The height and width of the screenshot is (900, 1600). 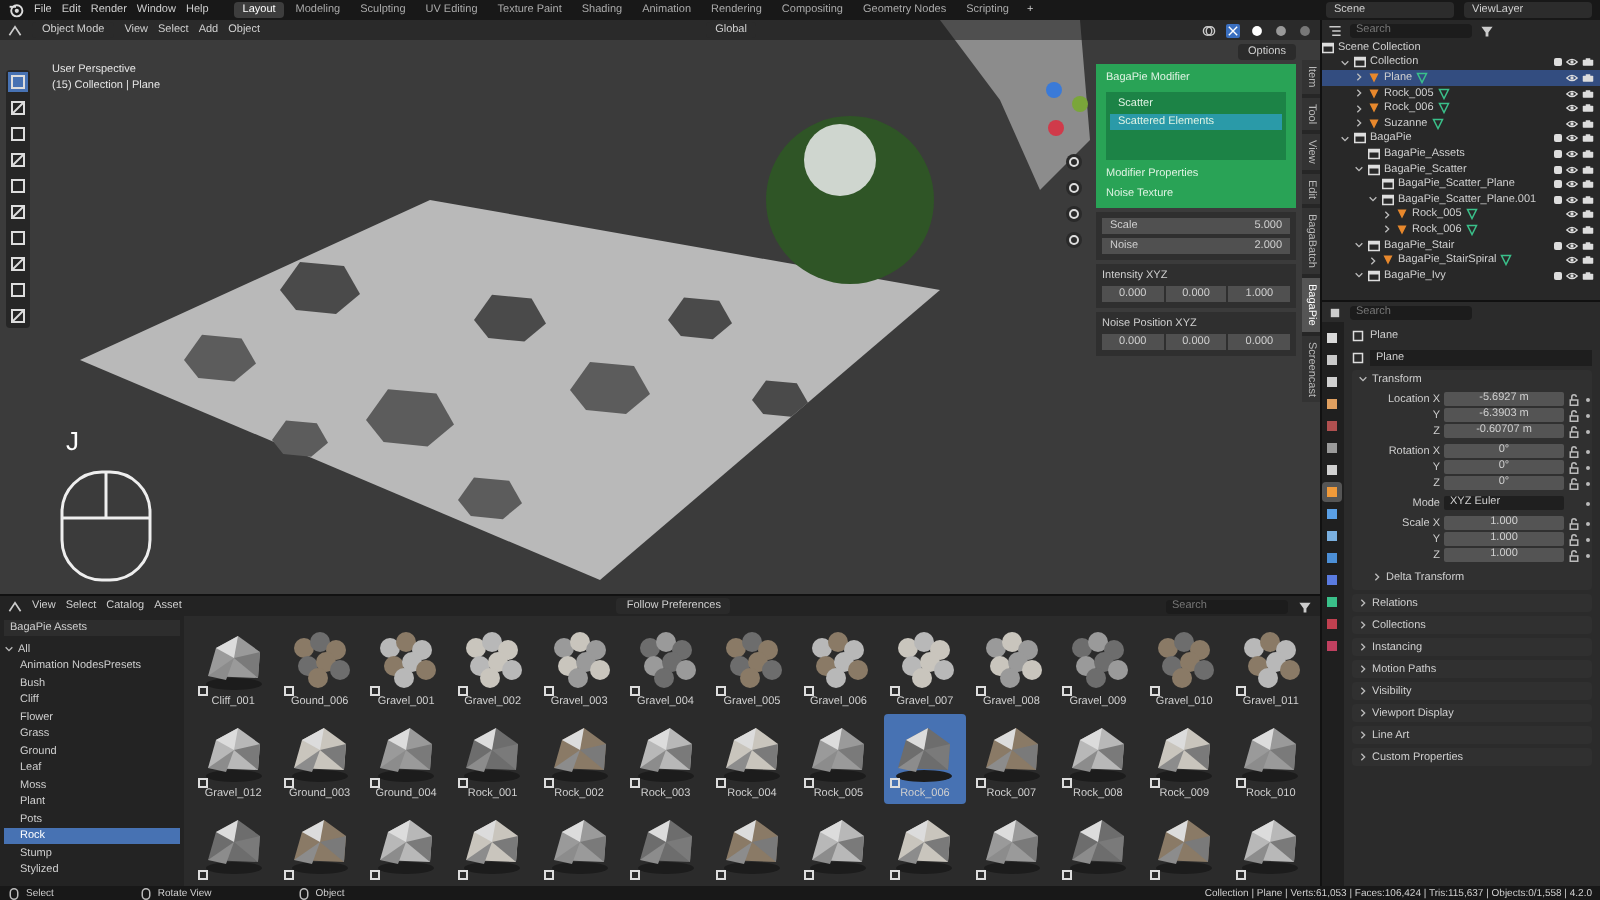 What do you see at coordinates (1068, 110) in the screenshot?
I see `navigation-gizmo` at bounding box center [1068, 110].